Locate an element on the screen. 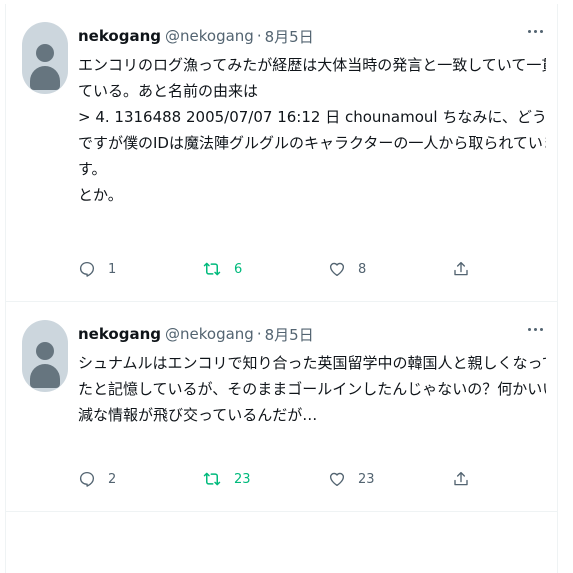 Image resolution: width=573 pixels, height=573 pixels. retweet-button: 23 is located at coordinates (226, 479).